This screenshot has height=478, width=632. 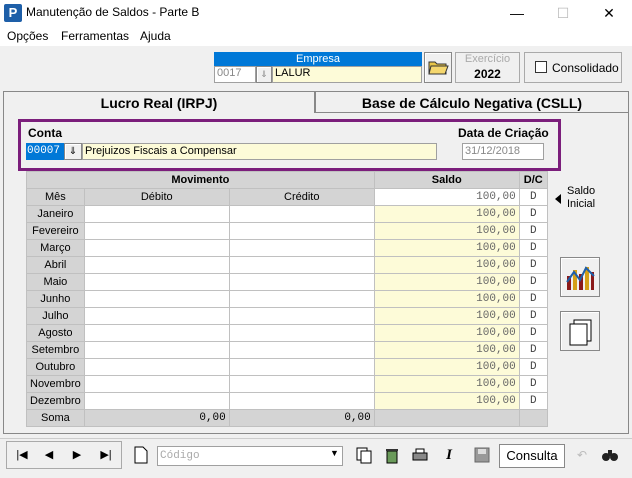 I want to click on mes-cell: Janeiro, so click(x=55, y=214).